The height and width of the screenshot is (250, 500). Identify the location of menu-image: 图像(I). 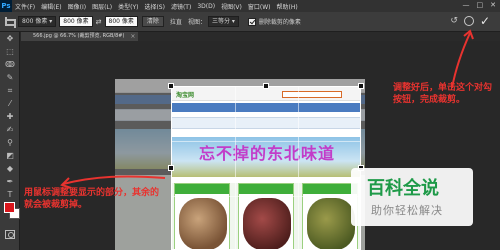
(77, 6).